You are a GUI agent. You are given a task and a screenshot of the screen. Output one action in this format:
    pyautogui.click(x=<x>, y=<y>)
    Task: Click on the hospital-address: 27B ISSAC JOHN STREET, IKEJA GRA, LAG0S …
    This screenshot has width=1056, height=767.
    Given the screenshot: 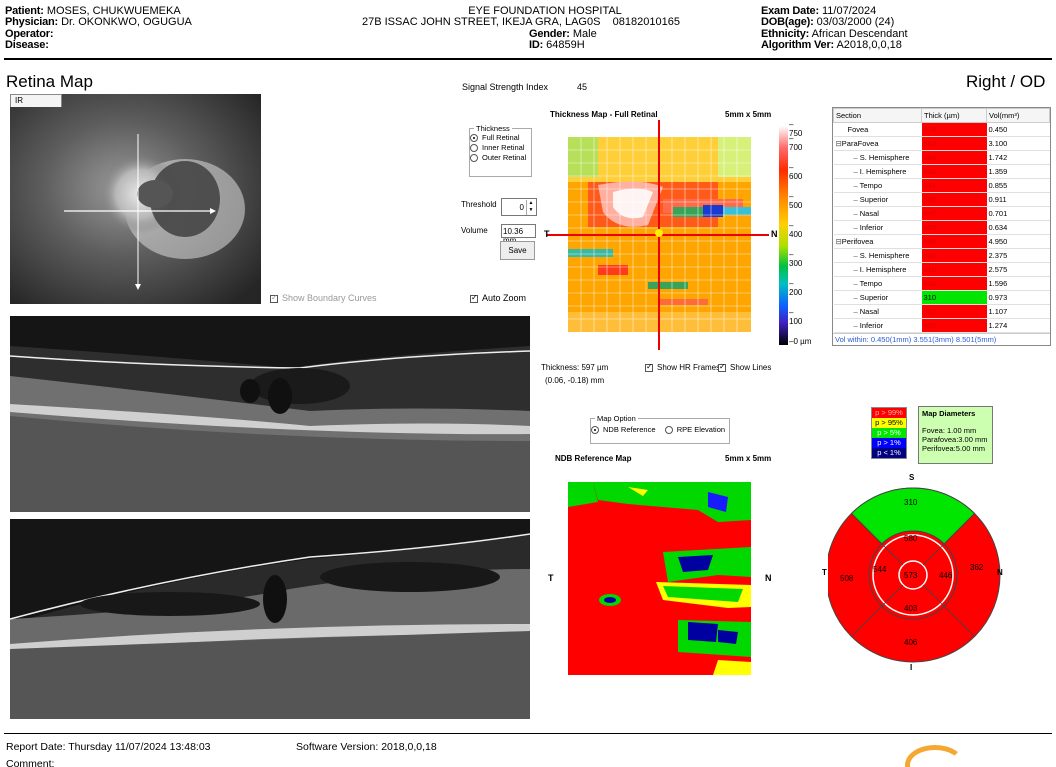 What is the action you would take?
    pyautogui.click(x=521, y=22)
    